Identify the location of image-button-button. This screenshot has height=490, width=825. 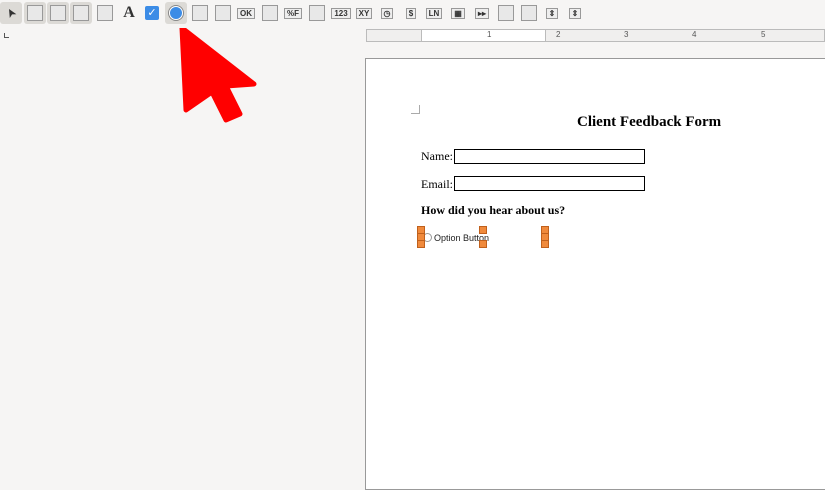
(270, 13).